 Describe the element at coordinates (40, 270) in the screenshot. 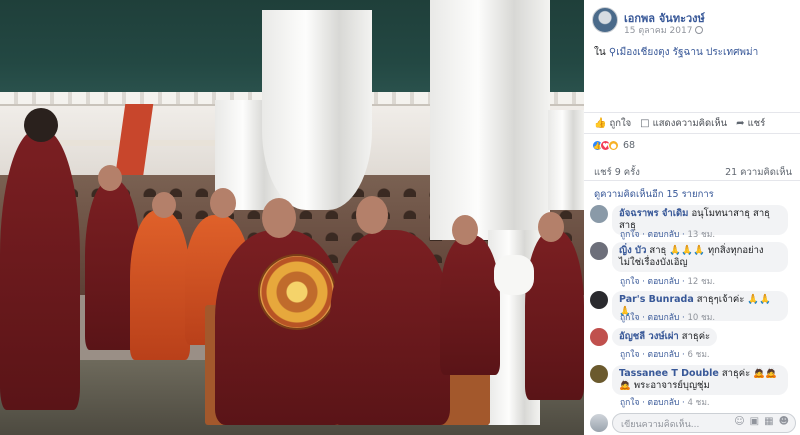

I see `photo-monk-standing` at that location.